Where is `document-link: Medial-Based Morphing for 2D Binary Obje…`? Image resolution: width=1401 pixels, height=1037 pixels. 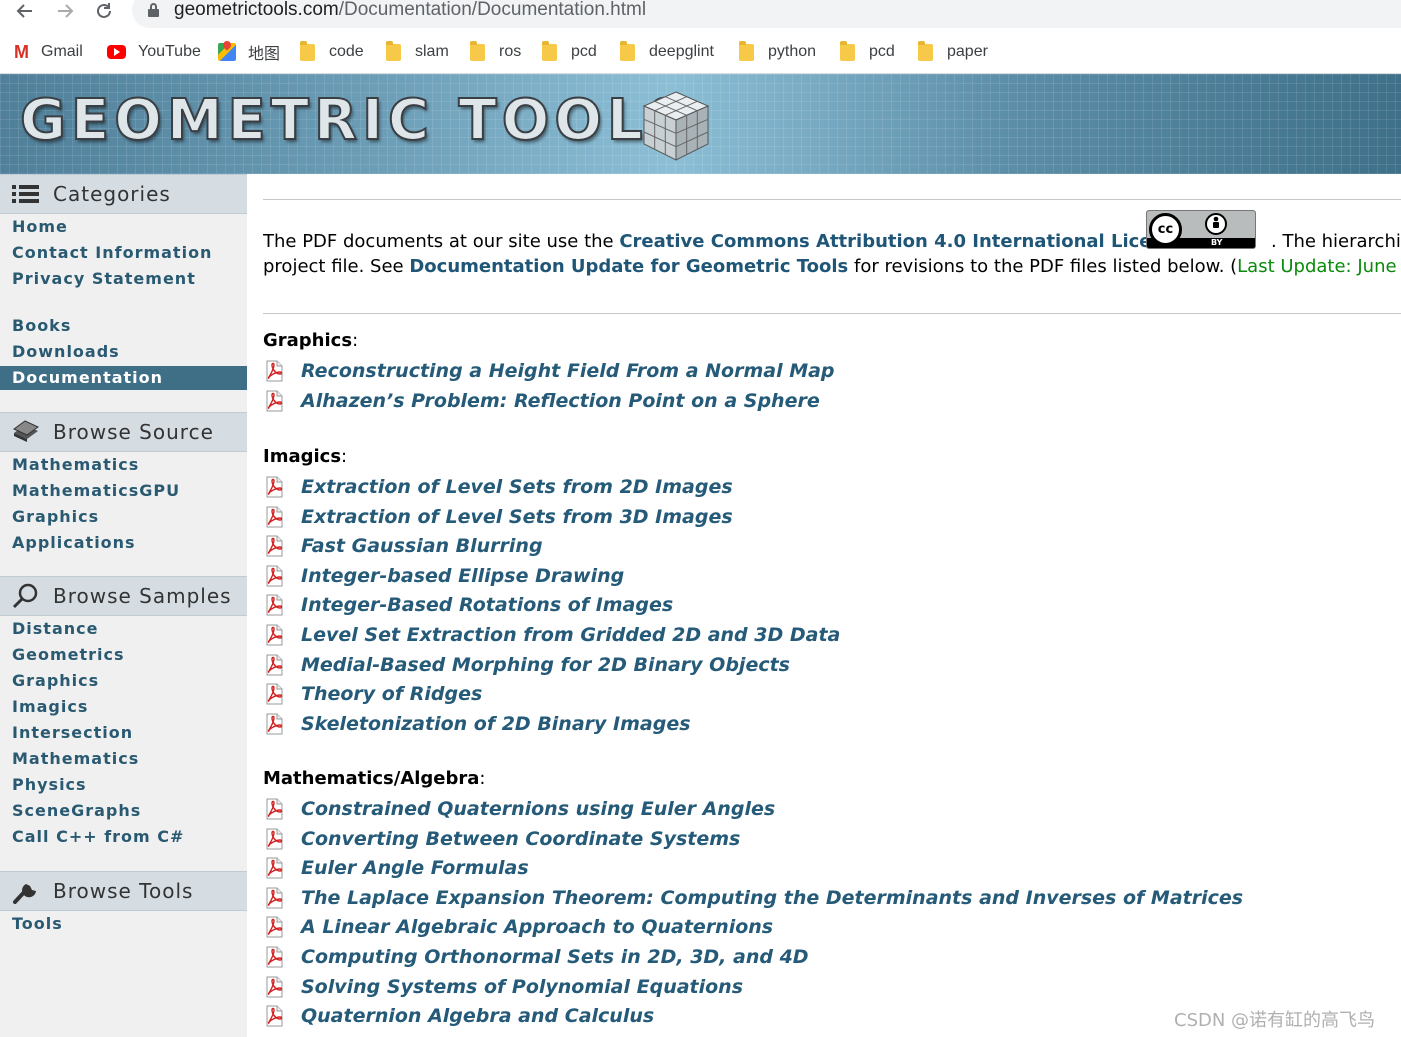
document-link: Medial-Based Morphing for 2D Binary Obje… is located at coordinates (545, 665).